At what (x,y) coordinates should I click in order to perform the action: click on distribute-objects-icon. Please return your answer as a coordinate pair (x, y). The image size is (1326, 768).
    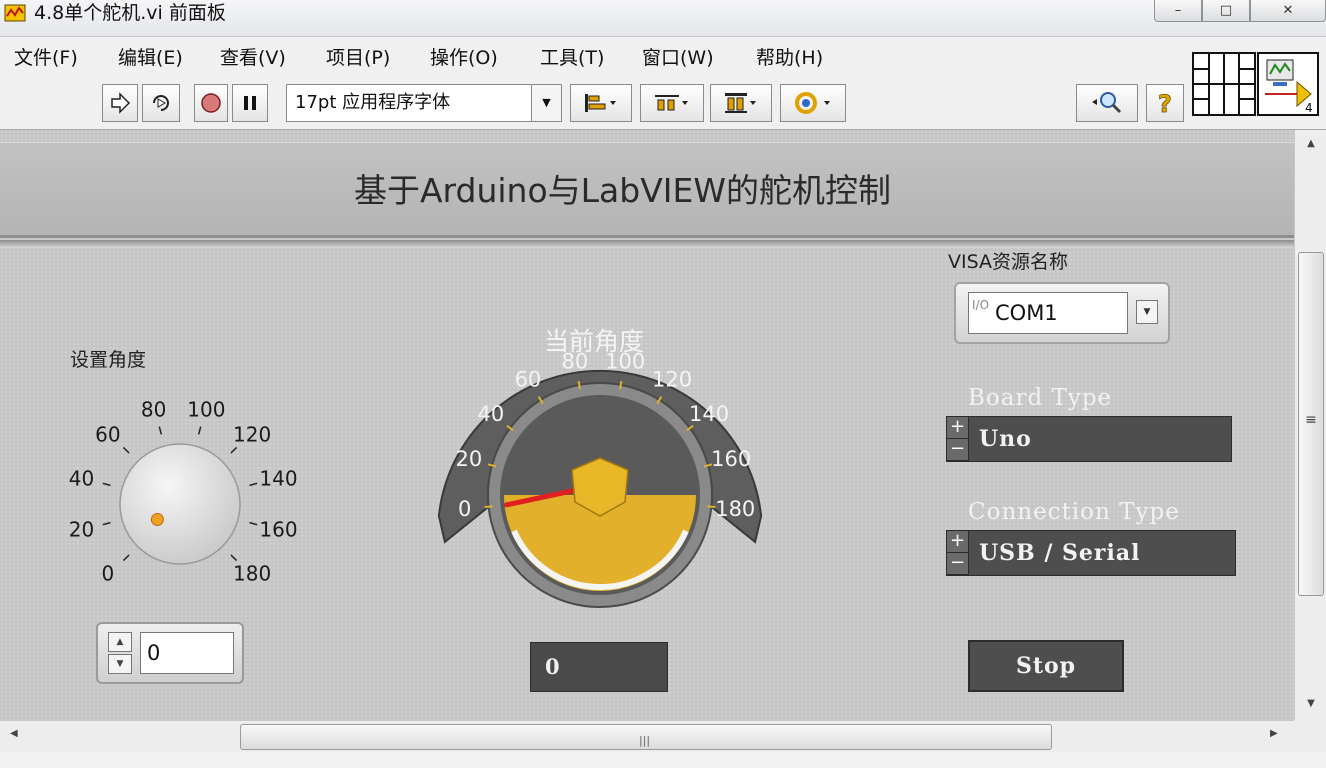
    Looking at the image, I should click on (671, 103).